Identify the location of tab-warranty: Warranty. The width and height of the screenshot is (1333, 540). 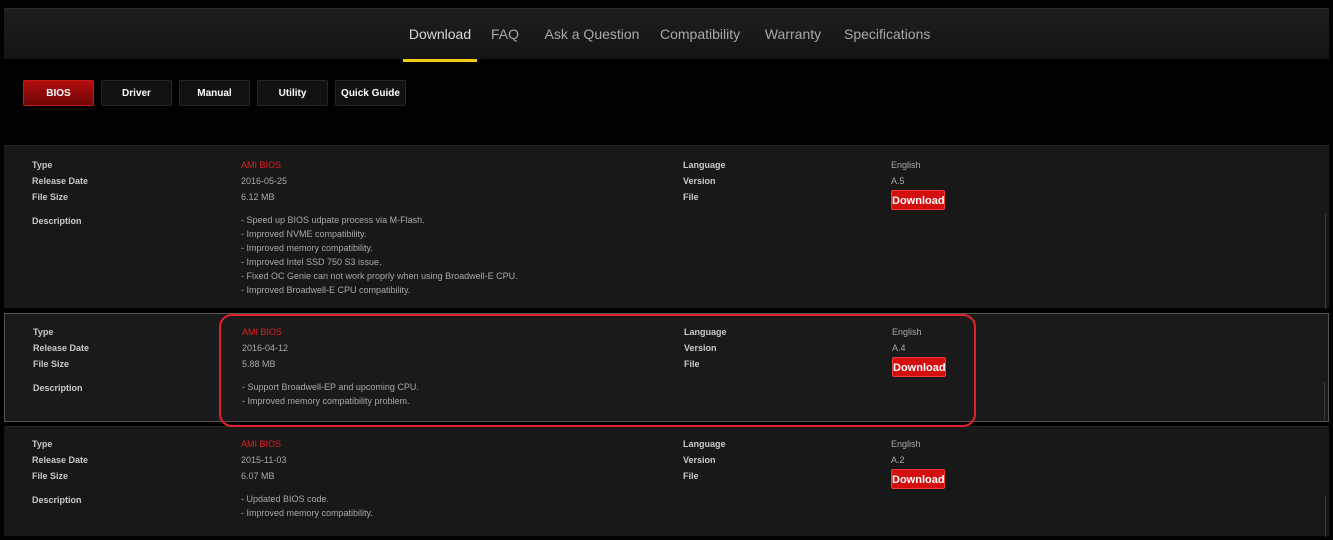
(793, 34).